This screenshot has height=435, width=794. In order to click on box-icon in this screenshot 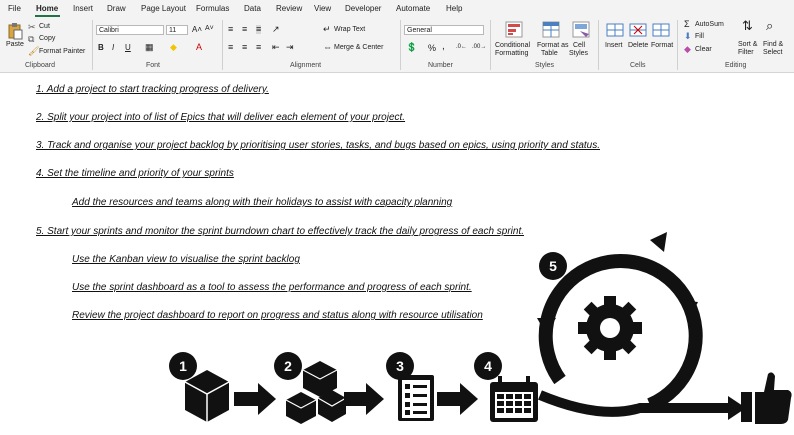, I will do `click(207, 396)`.